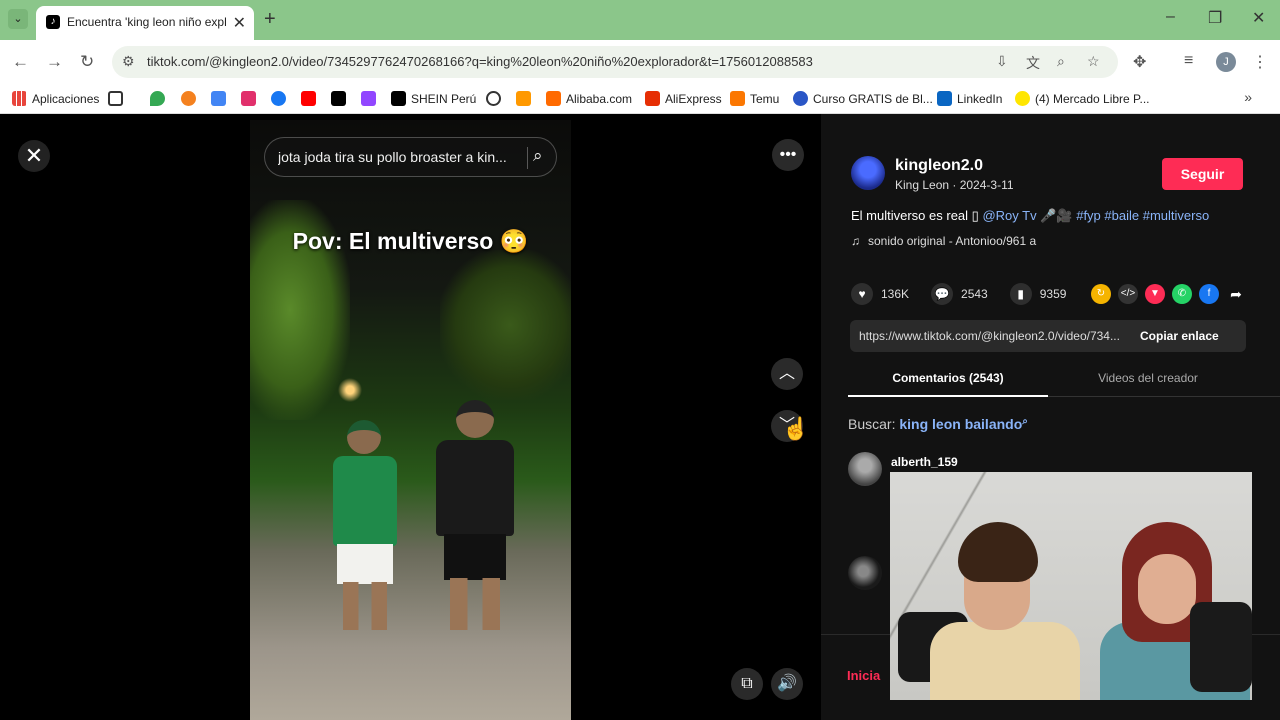 The height and width of the screenshot is (720, 1280). I want to click on video-frame-tree-right, so click(505, 325).